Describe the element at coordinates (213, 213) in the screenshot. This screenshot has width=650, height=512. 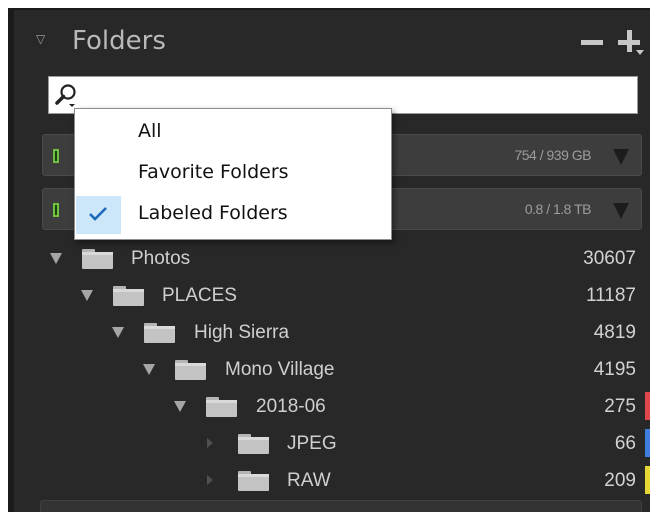
I see `menu-item-label: Labeled Folders` at that location.